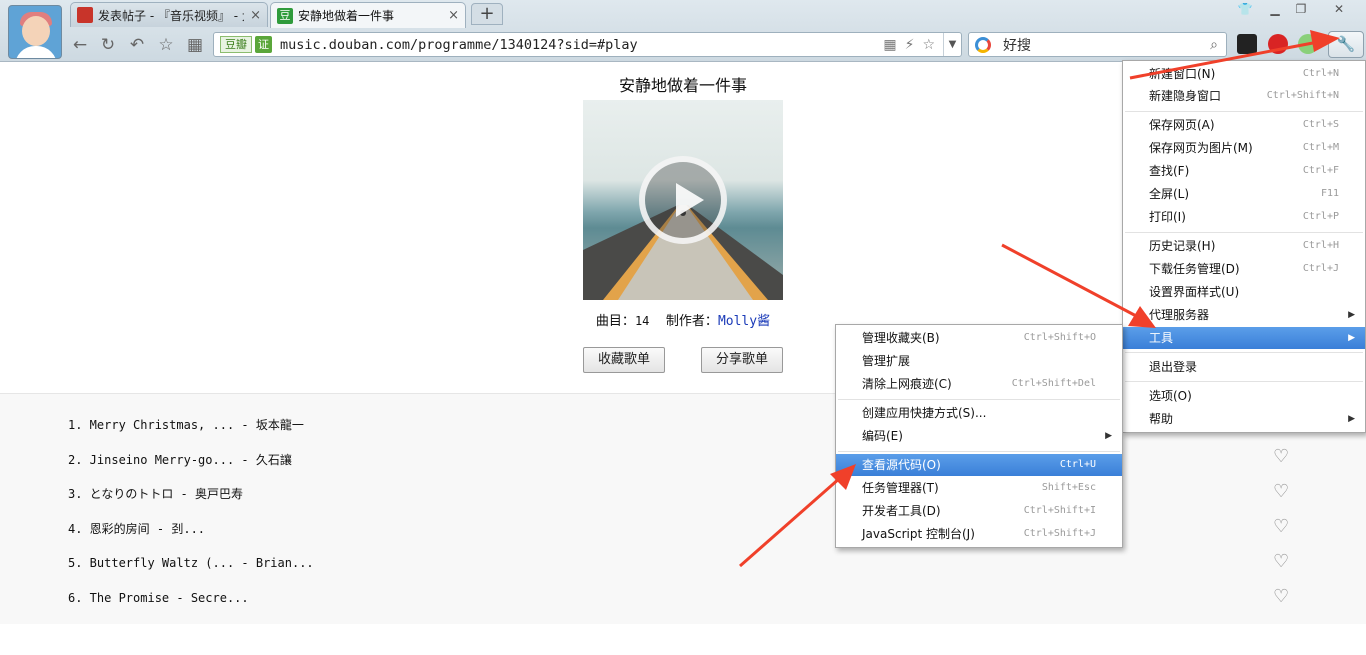  I want to click on tracks-label: 曲目：, so click(615, 321).